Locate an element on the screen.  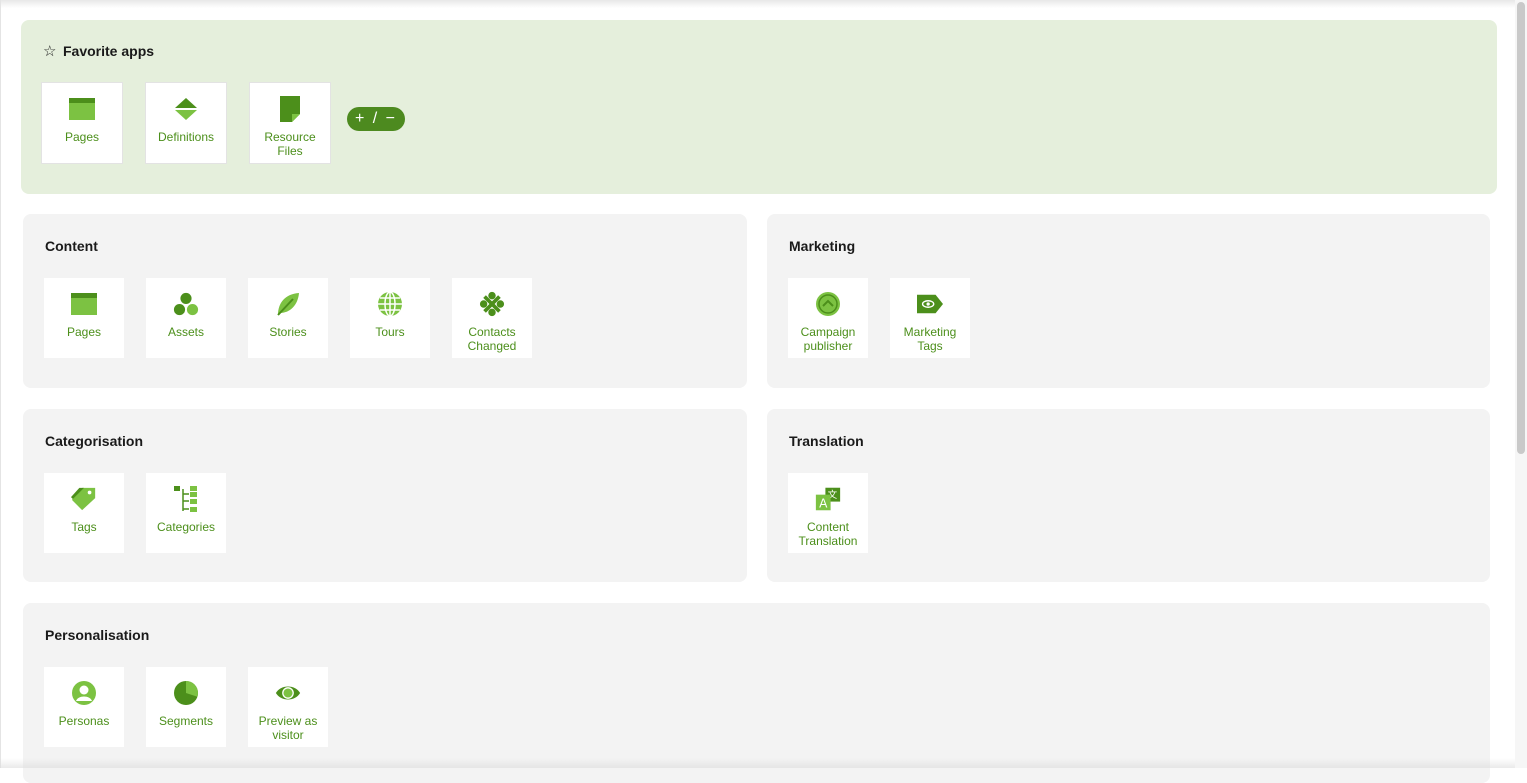
tile-label: Segments is located at coordinates (186, 721).